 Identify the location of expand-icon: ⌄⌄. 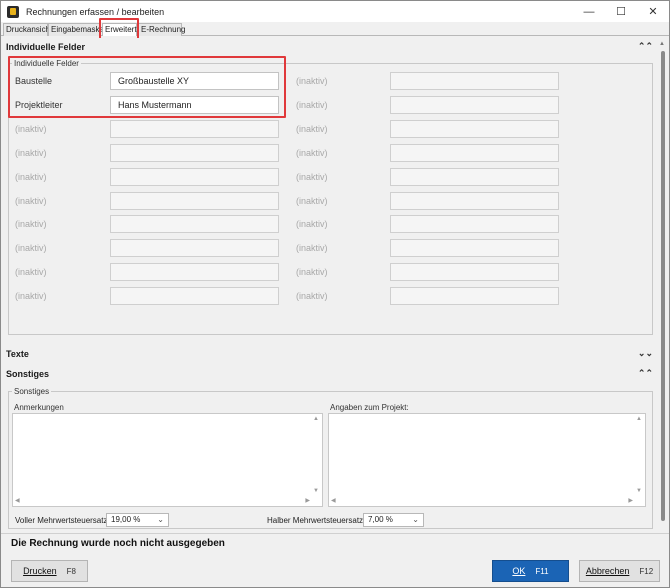
(645, 353).